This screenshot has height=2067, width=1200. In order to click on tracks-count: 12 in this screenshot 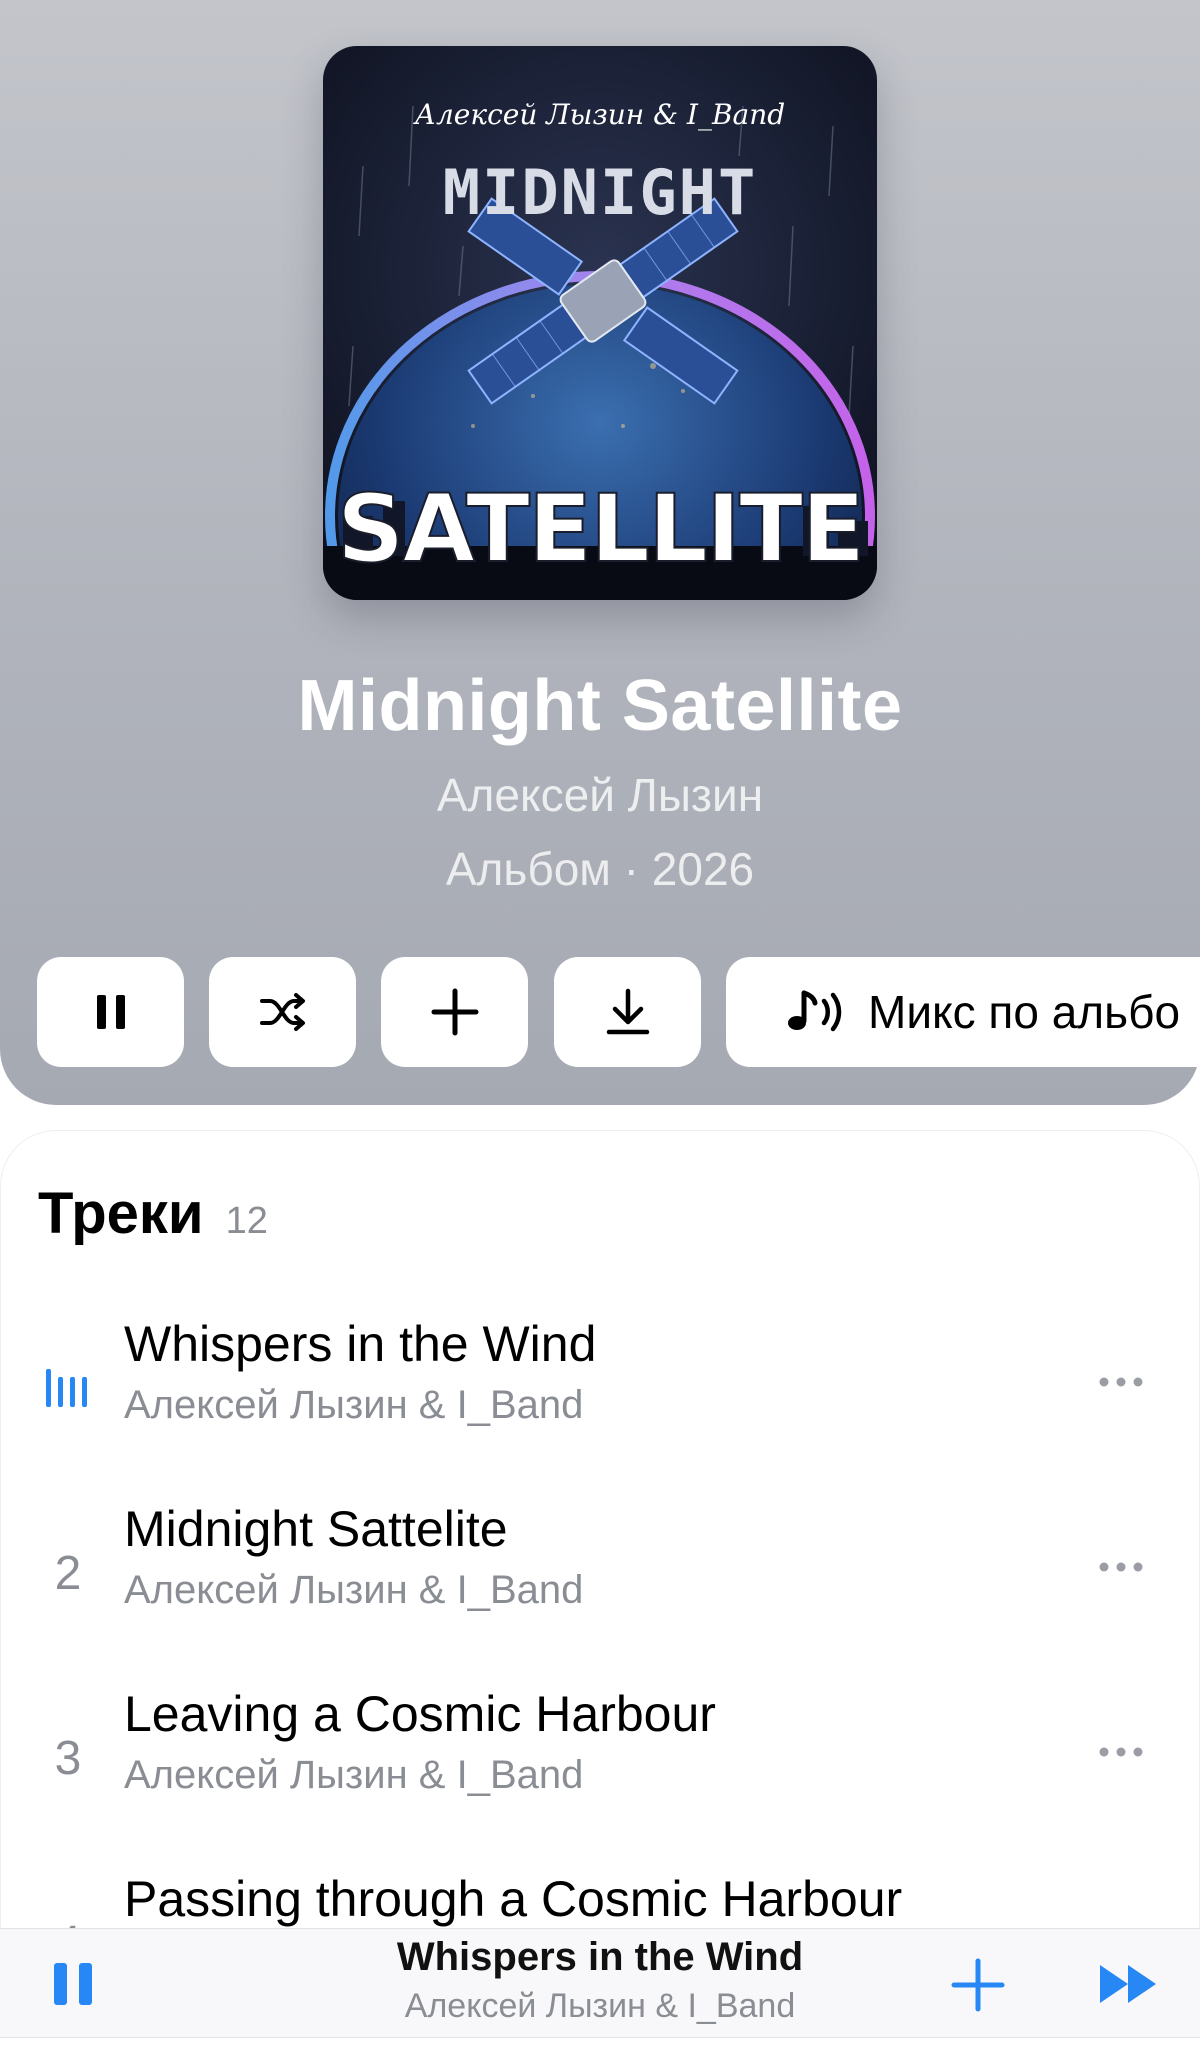, I will do `click(246, 1221)`.